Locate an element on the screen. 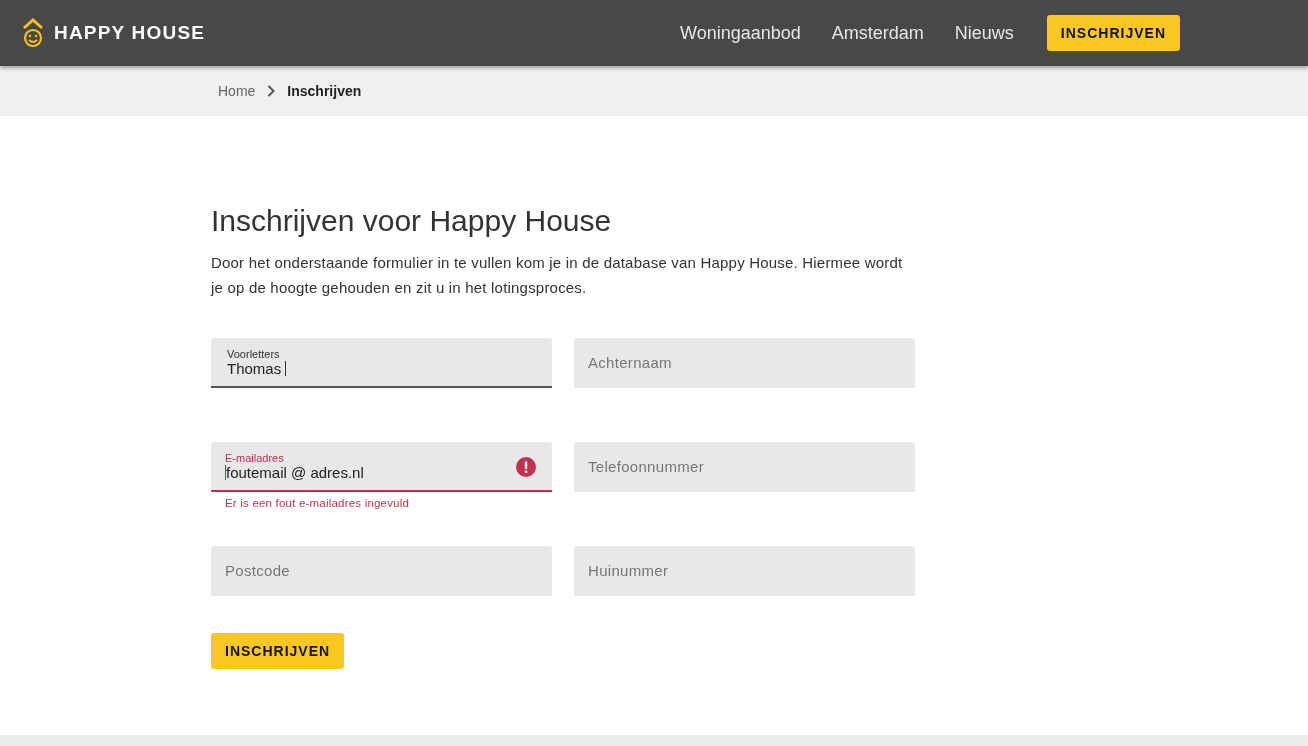 The height and width of the screenshot is (746, 1308). breadcrumb-link: Home is located at coordinates (237, 91).